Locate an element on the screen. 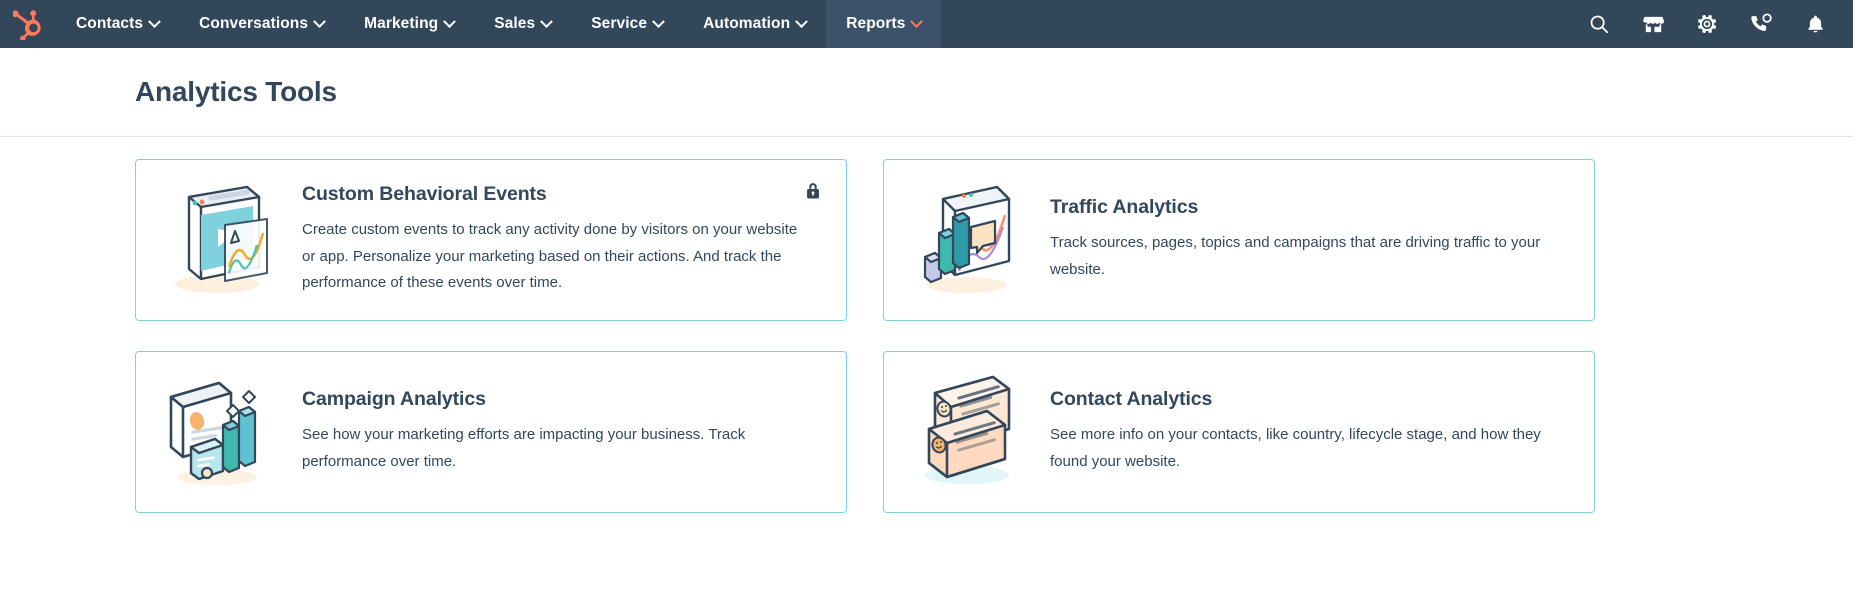  notifications-bell-icon is located at coordinates (1815, 24).